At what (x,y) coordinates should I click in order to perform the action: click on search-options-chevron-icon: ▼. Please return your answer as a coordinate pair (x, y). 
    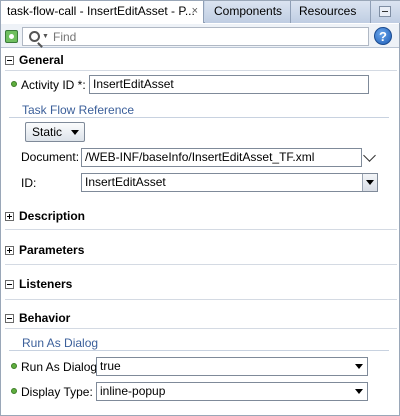
    Looking at the image, I should click on (45, 36).